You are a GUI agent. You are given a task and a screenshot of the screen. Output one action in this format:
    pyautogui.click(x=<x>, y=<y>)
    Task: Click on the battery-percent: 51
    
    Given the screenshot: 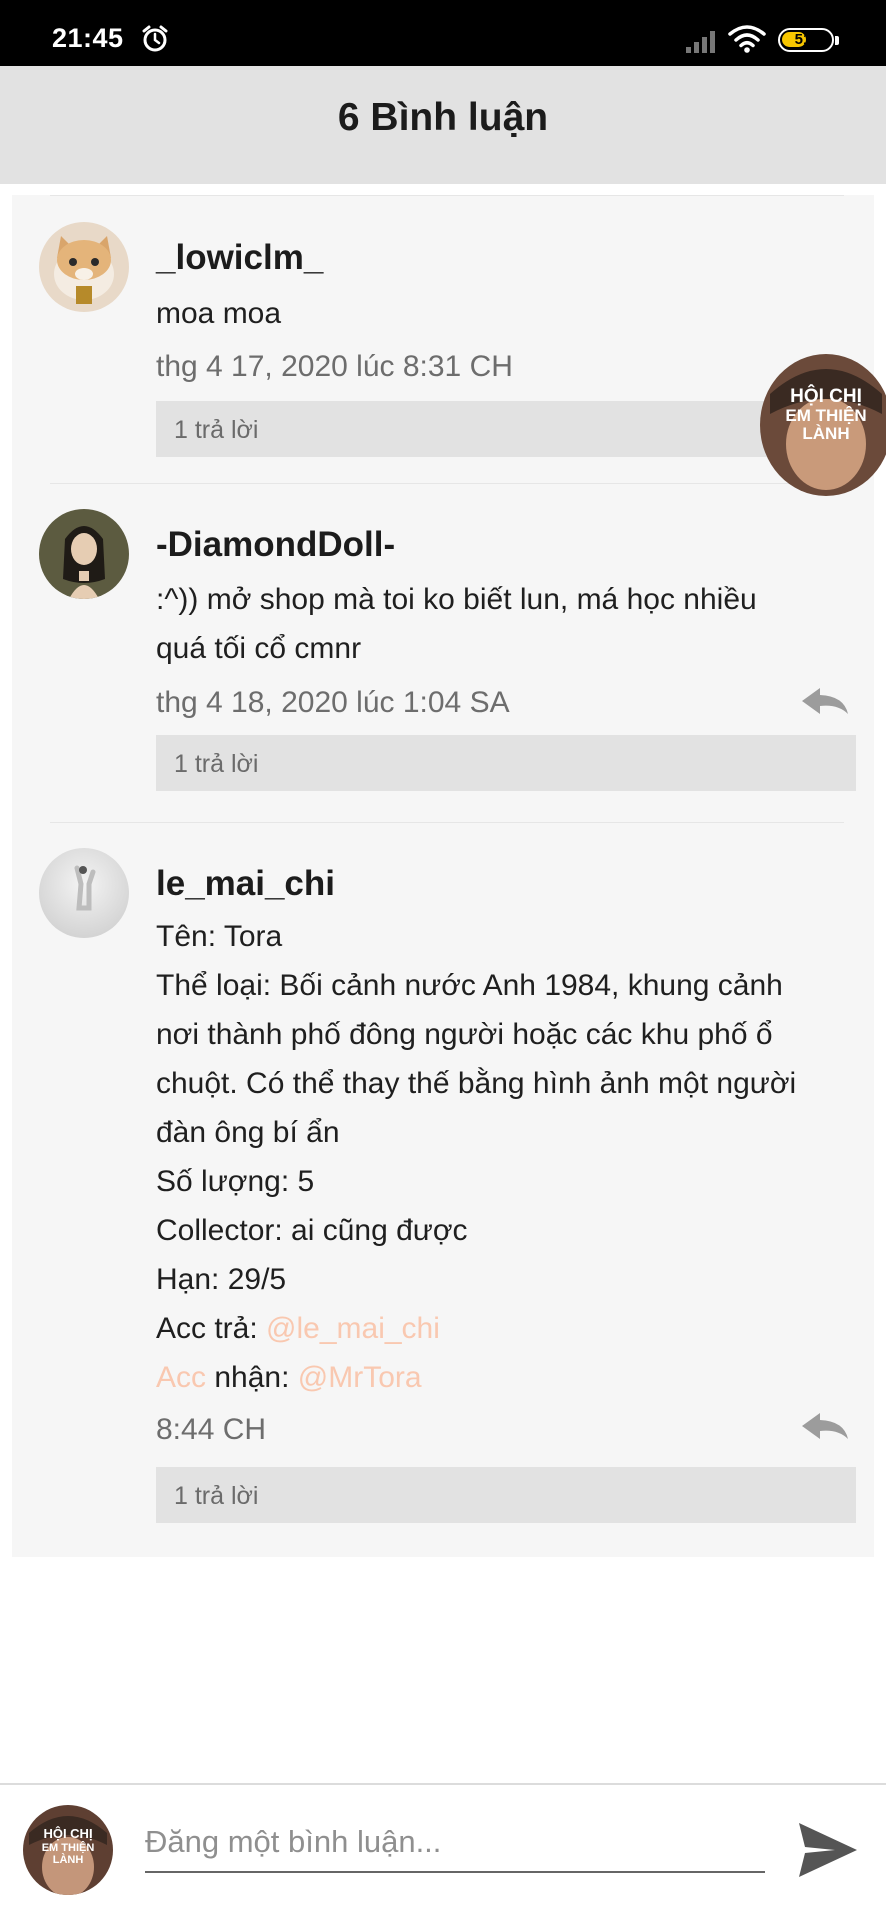 What is the action you would take?
    pyautogui.click(x=803, y=39)
    